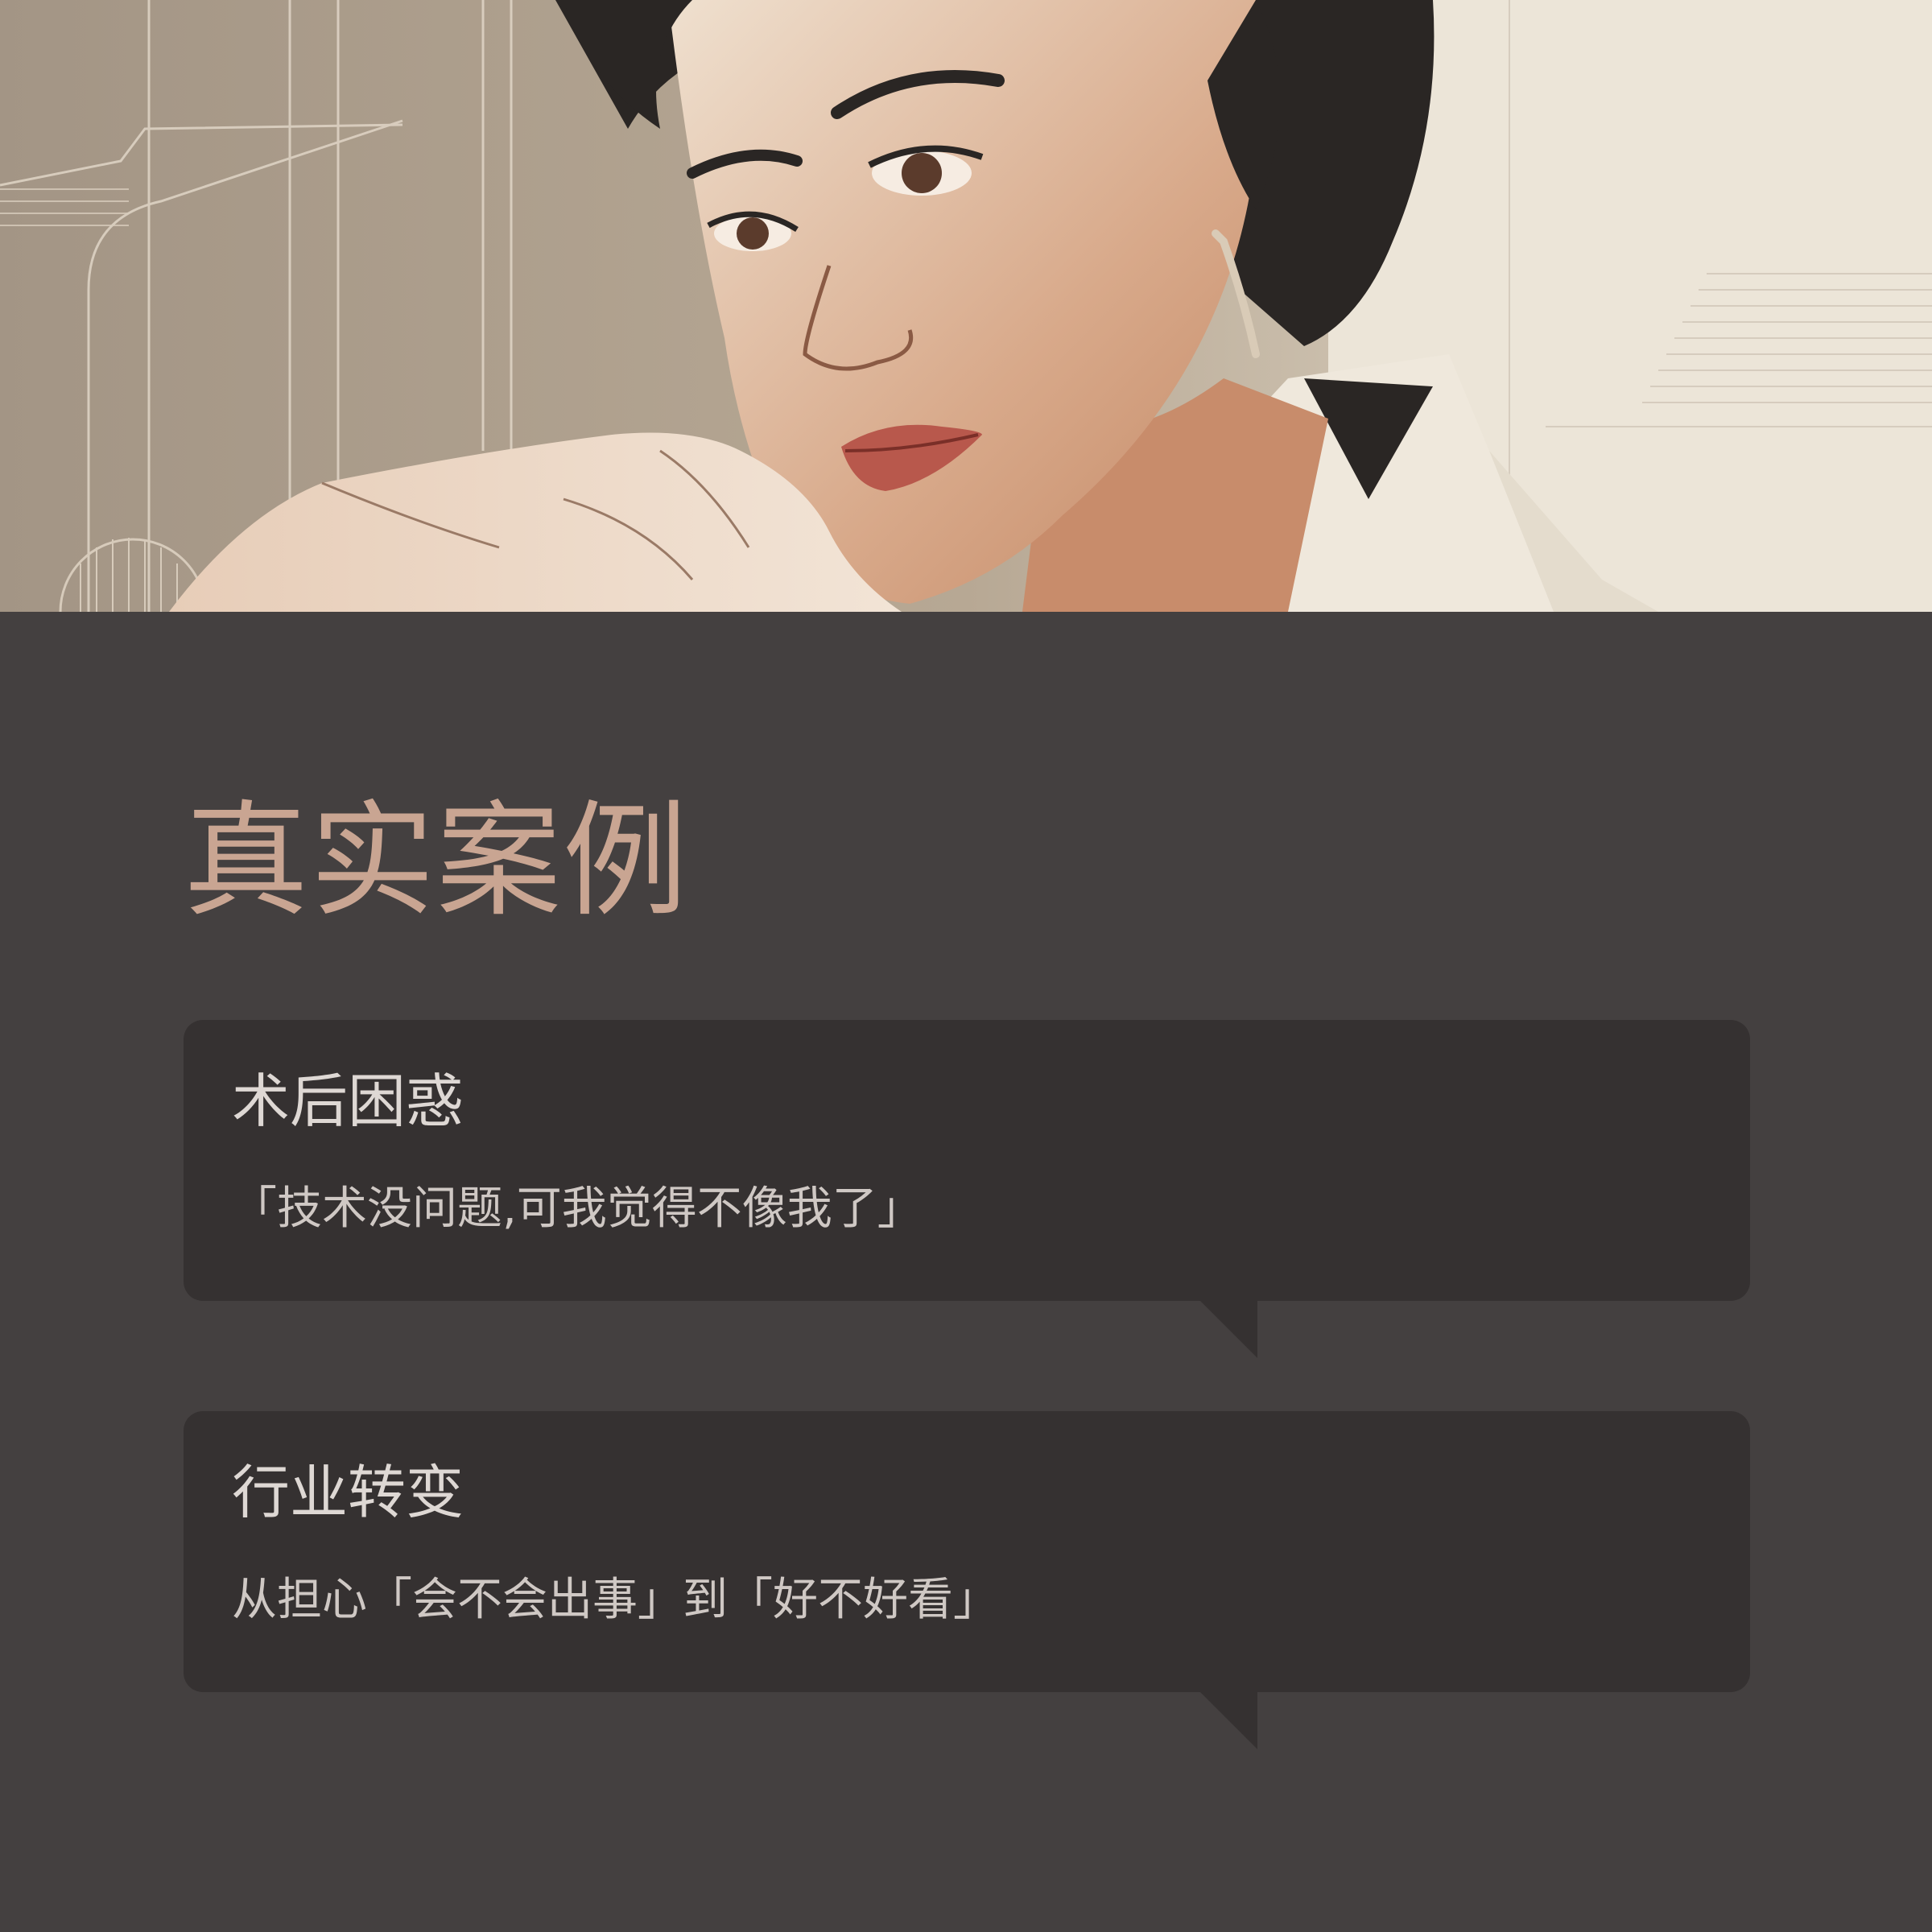 The height and width of the screenshot is (1932, 1932). I want to click on case-card-title: 行业转变, so click(348, 1492).